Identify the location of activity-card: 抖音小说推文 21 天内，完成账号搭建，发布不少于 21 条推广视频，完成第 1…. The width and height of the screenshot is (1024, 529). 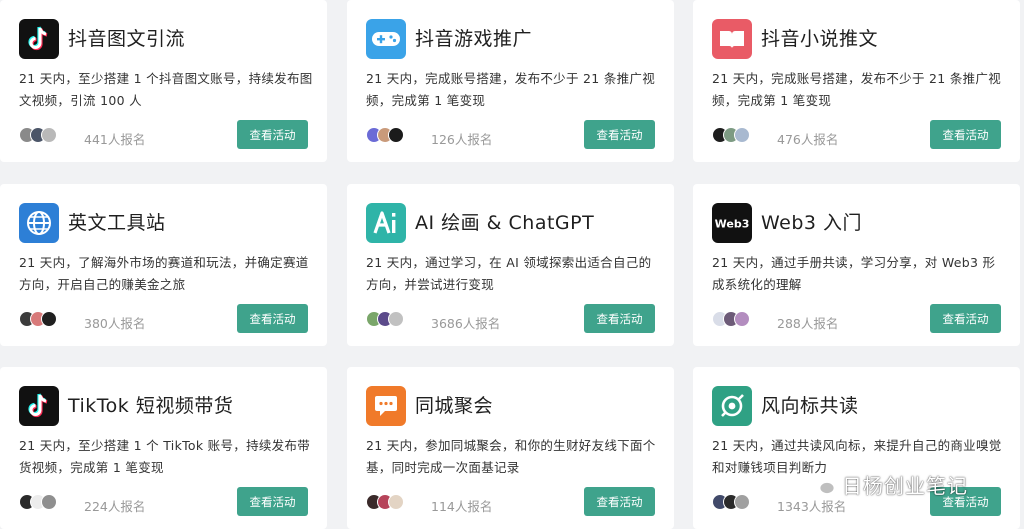
(856, 81).